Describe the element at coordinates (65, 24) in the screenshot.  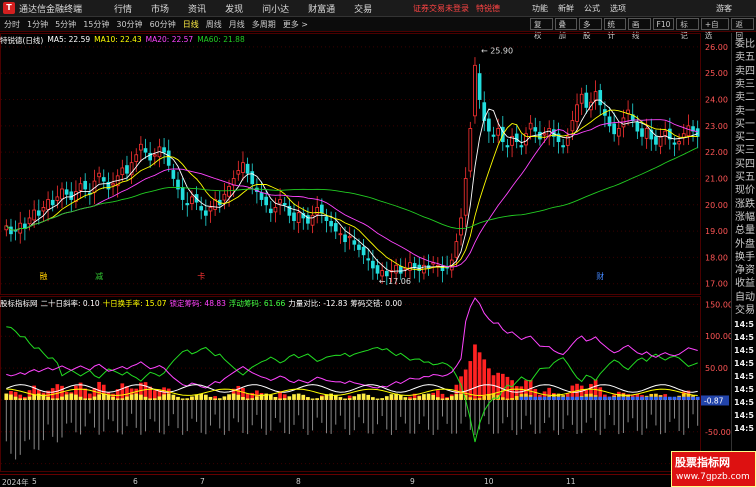
I see `tab-5min: 5分钟` at that location.